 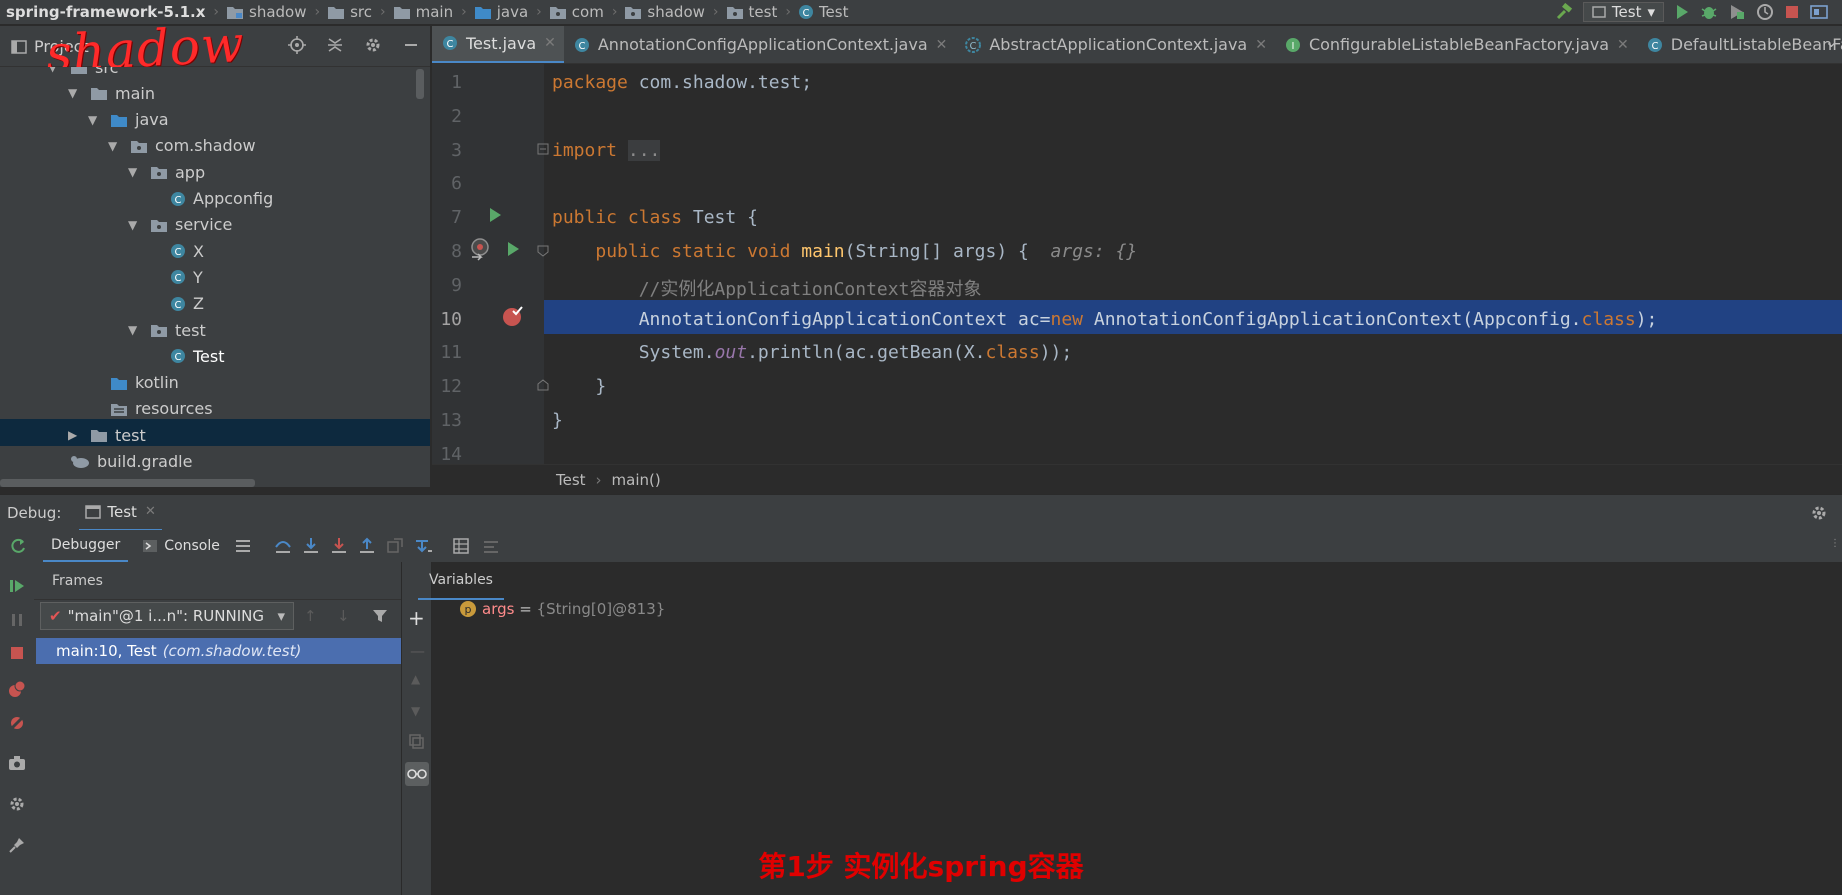 What do you see at coordinates (176, 251) in the screenshot?
I see `tree-node: CX` at bounding box center [176, 251].